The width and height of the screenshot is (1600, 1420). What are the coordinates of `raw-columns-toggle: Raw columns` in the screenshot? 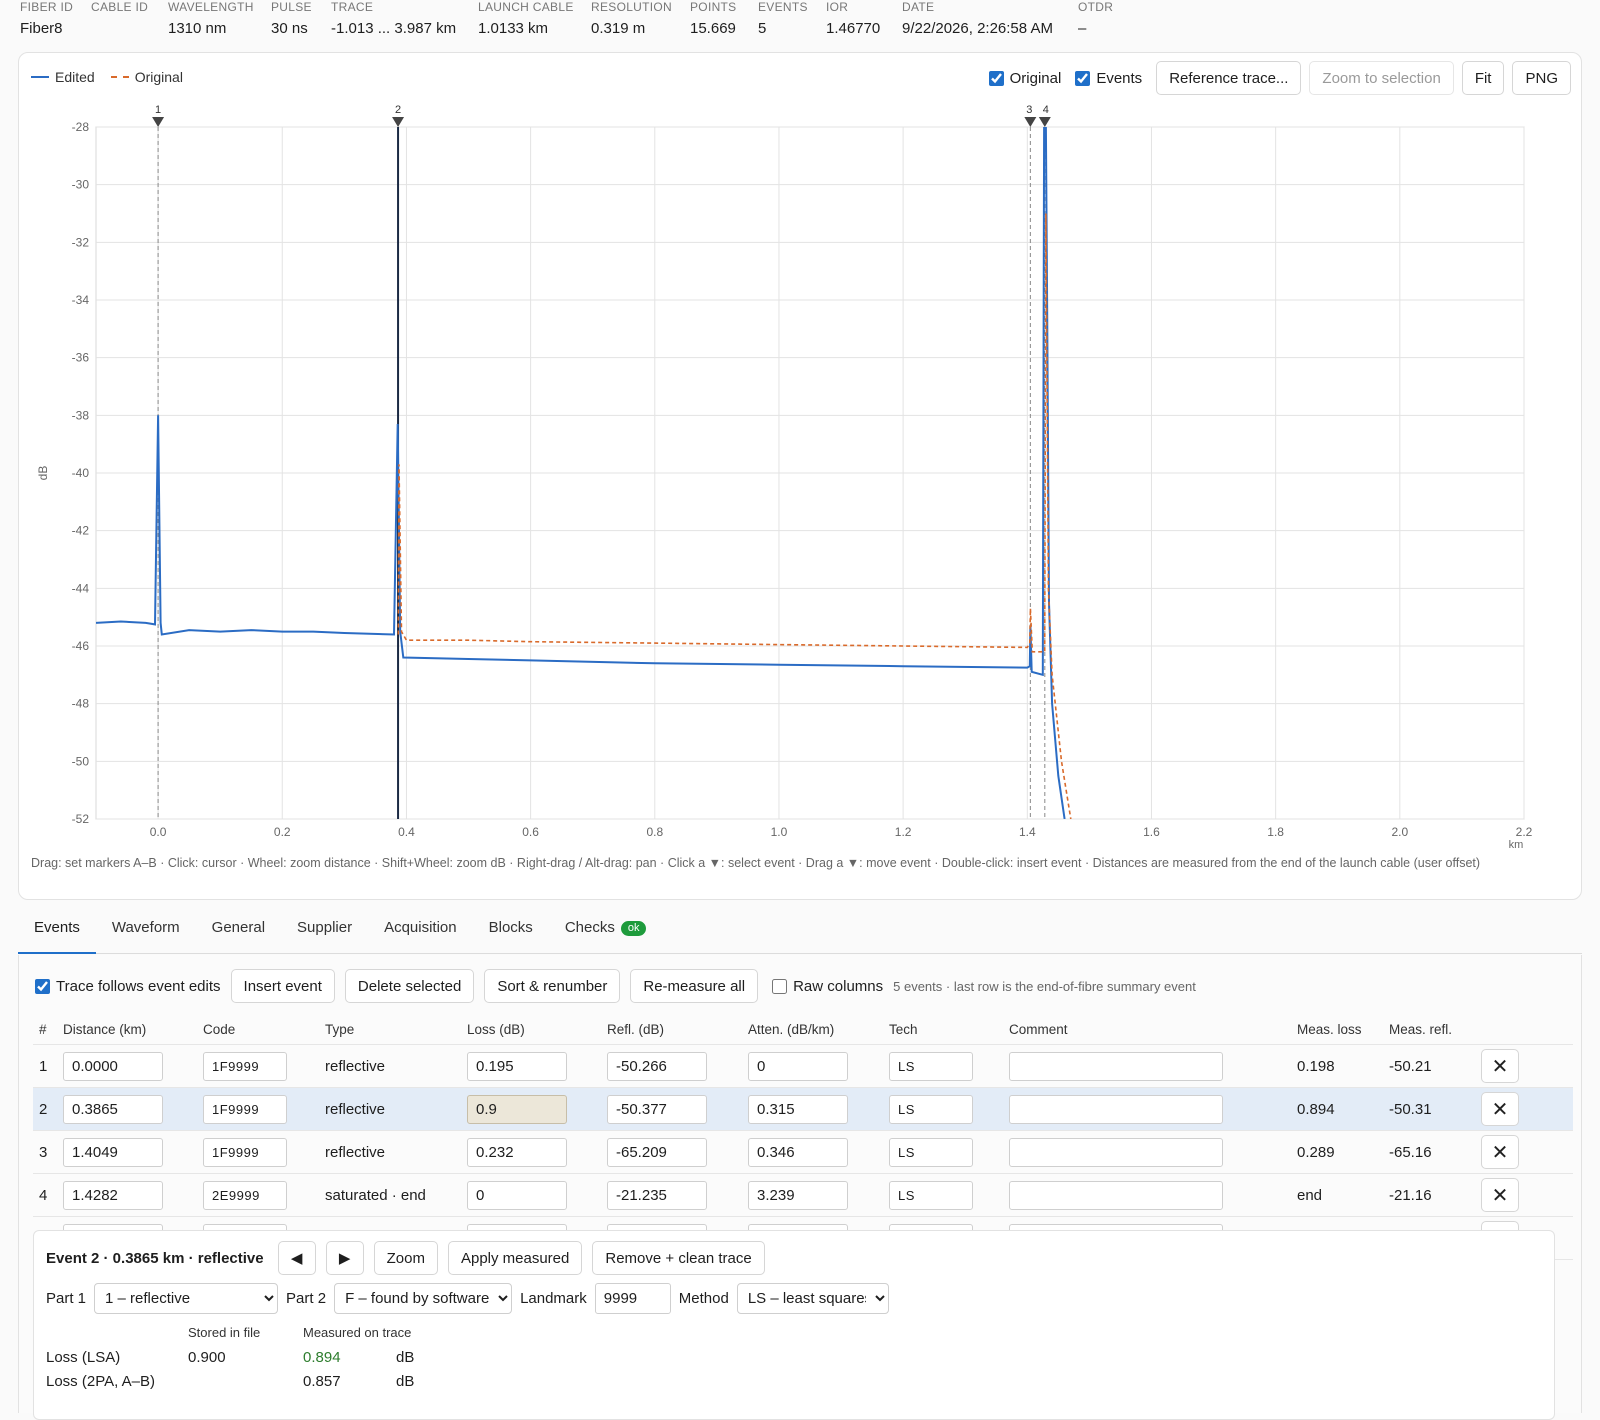 It's located at (827, 986).